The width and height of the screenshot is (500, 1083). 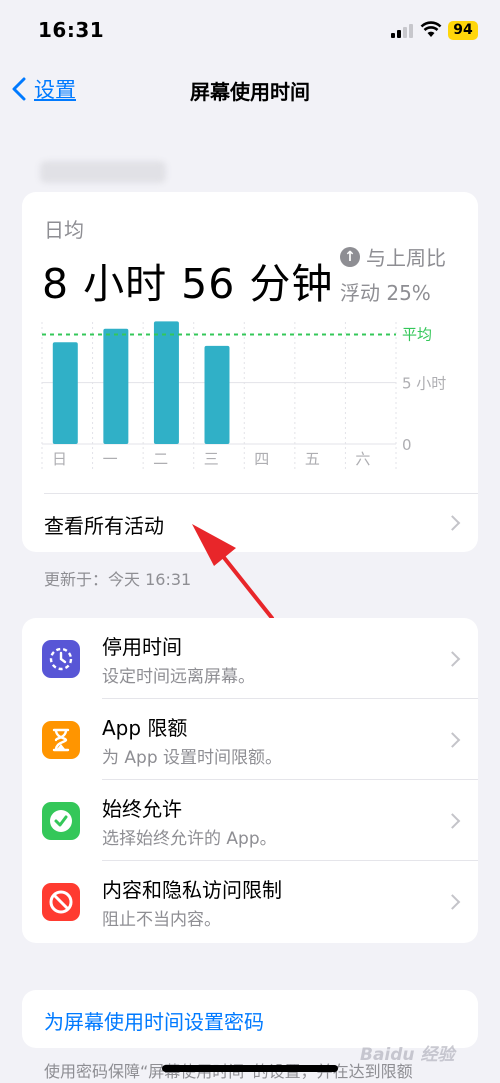 What do you see at coordinates (103, 172) in the screenshot?
I see `blurred-device-label` at bounding box center [103, 172].